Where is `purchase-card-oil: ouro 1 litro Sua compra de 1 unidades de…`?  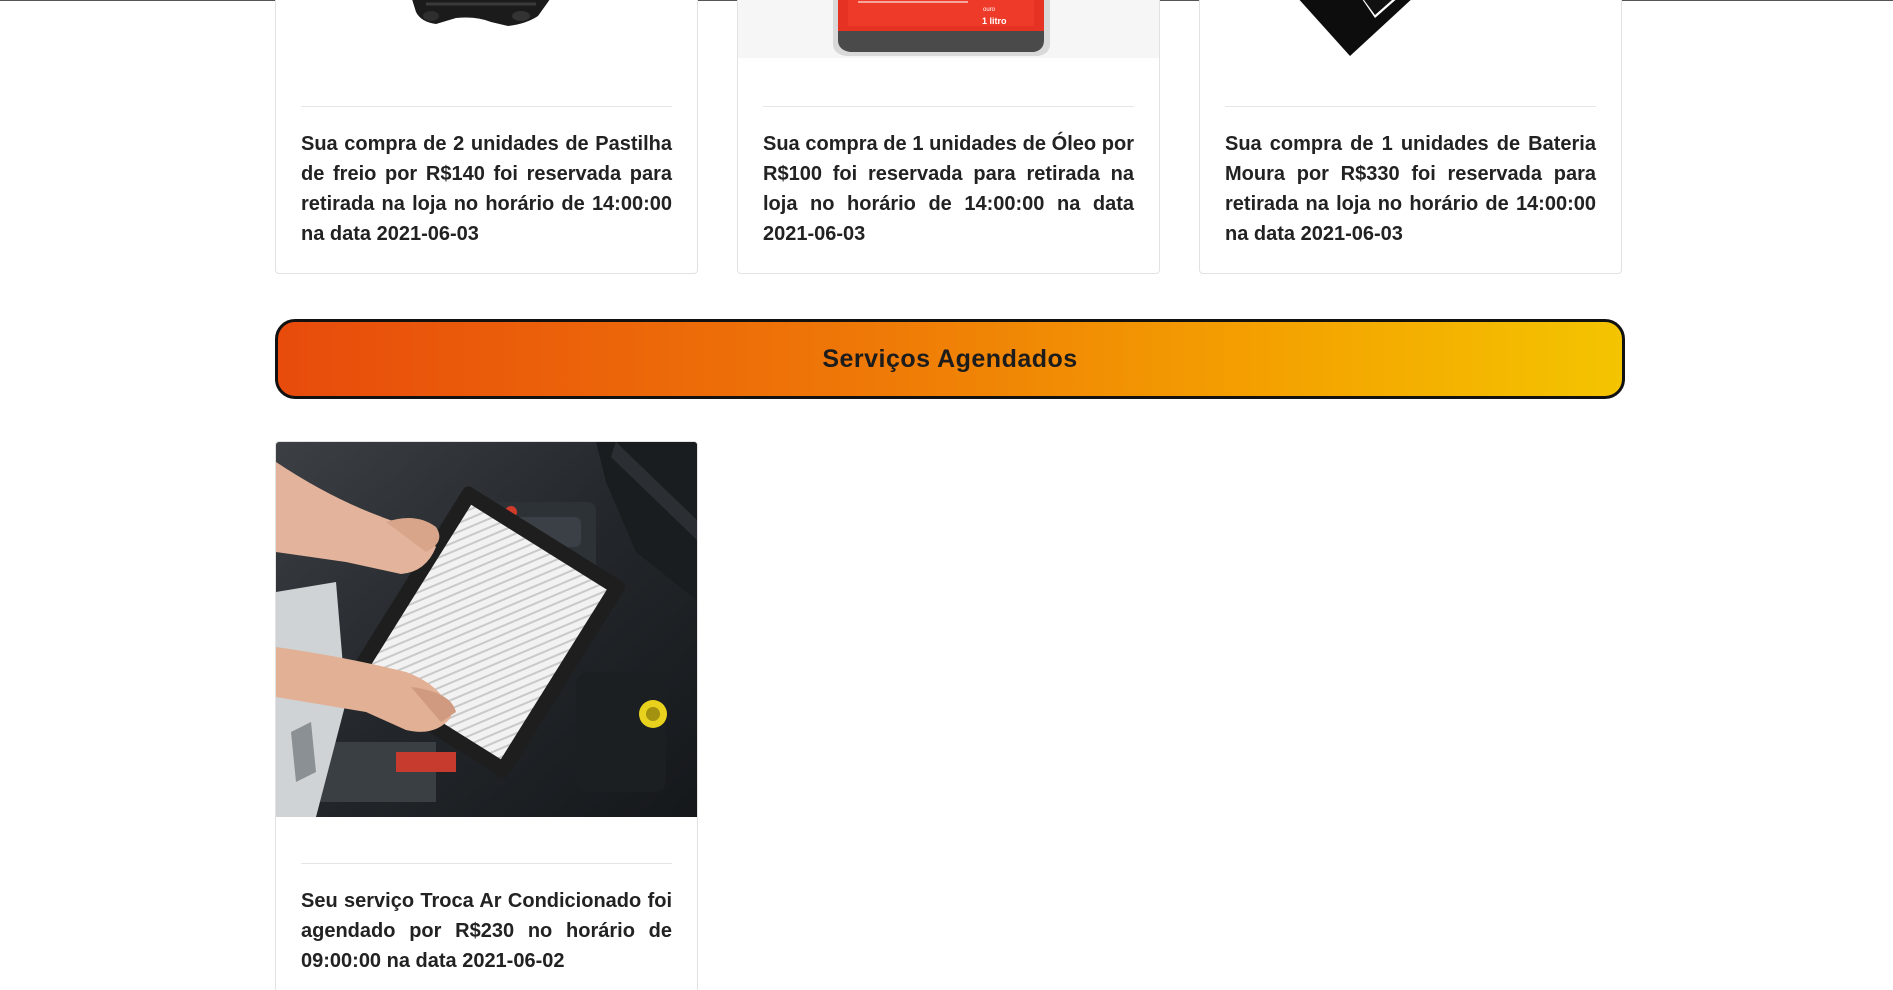 purchase-card-oil: ouro 1 litro Sua compra de 1 unidades de… is located at coordinates (948, 137).